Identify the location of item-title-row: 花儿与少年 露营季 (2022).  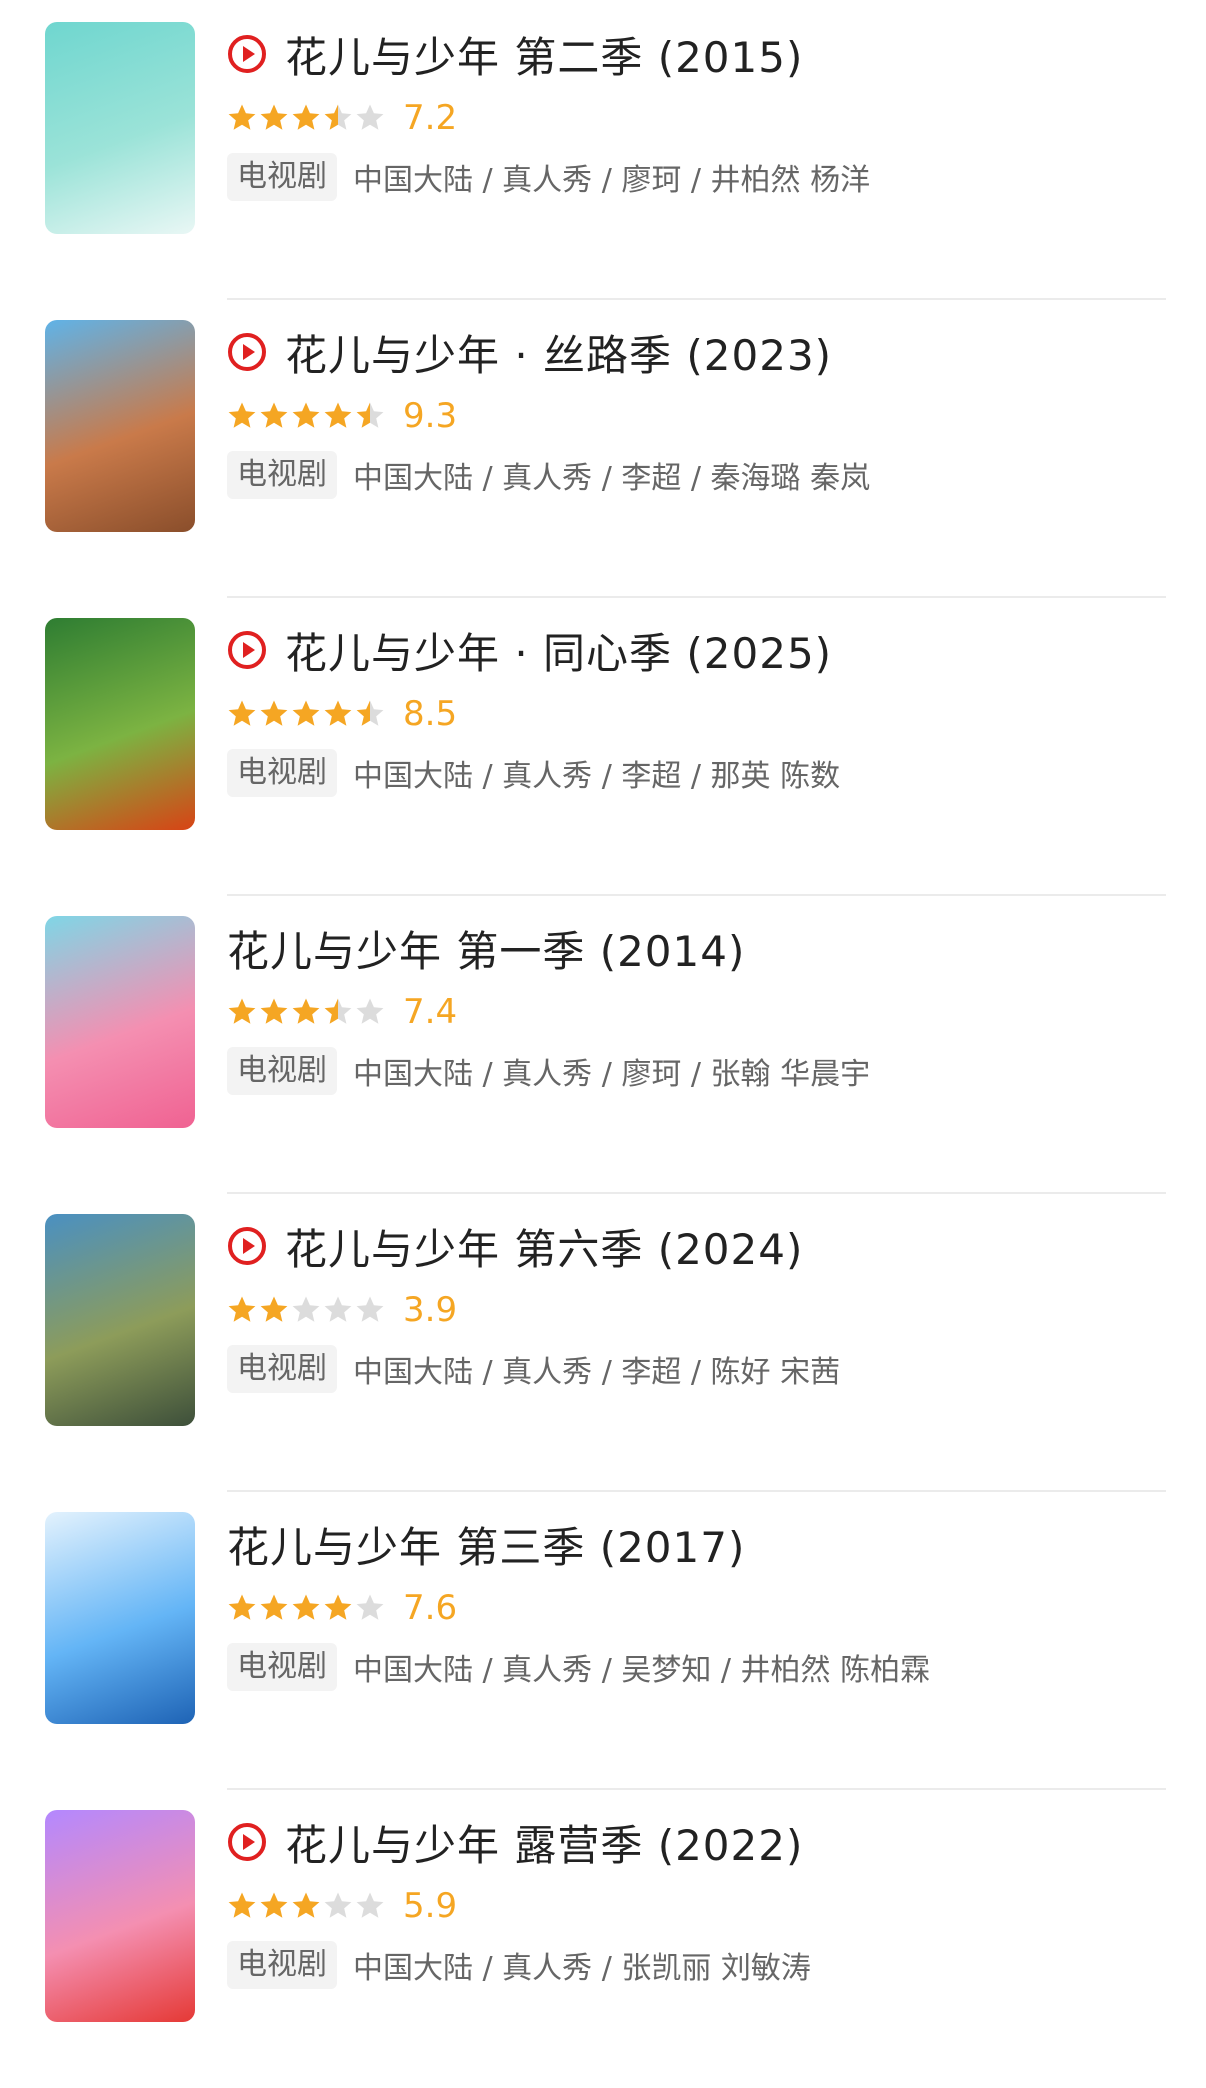
(515, 1842).